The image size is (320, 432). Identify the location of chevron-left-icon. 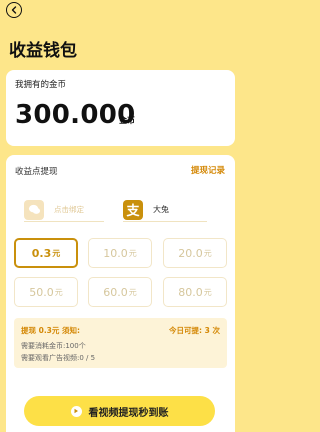
(14, 10).